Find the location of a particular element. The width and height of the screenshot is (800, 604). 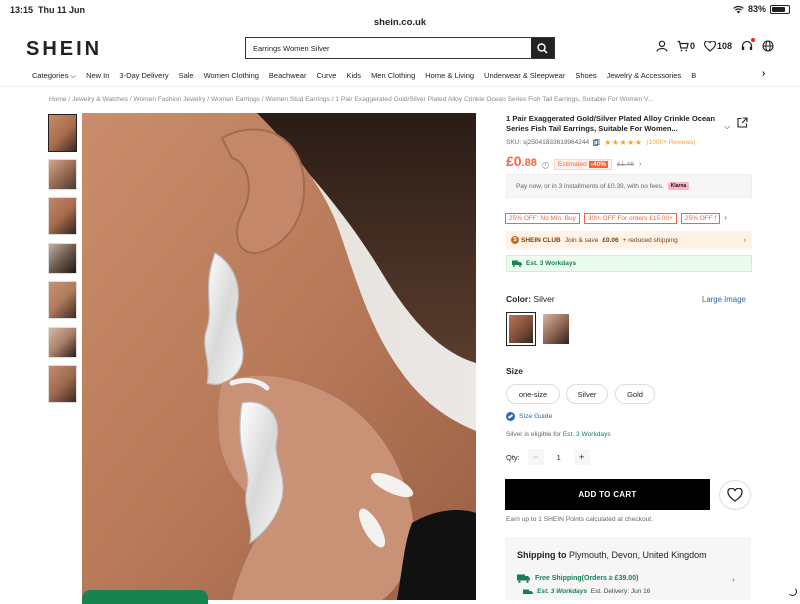

delivery-estimate-banner: Est. 3 Workdays is located at coordinates (629, 263).